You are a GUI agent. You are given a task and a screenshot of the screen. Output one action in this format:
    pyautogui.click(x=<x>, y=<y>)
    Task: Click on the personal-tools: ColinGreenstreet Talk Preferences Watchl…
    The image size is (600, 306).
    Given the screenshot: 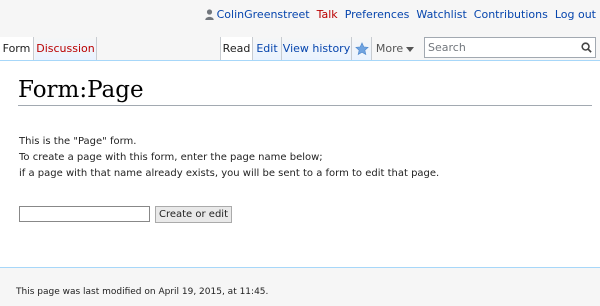 What is the action you would take?
    pyautogui.click(x=400, y=14)
    